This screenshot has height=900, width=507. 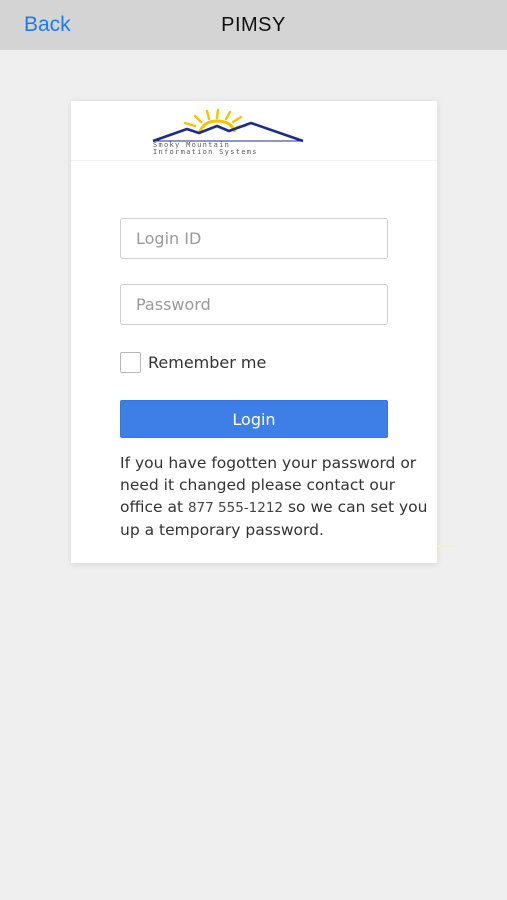 What do you see at coordinates (254, 419) in the screenshot?
I see `login-button: Login` at bounding box center [254, 419].